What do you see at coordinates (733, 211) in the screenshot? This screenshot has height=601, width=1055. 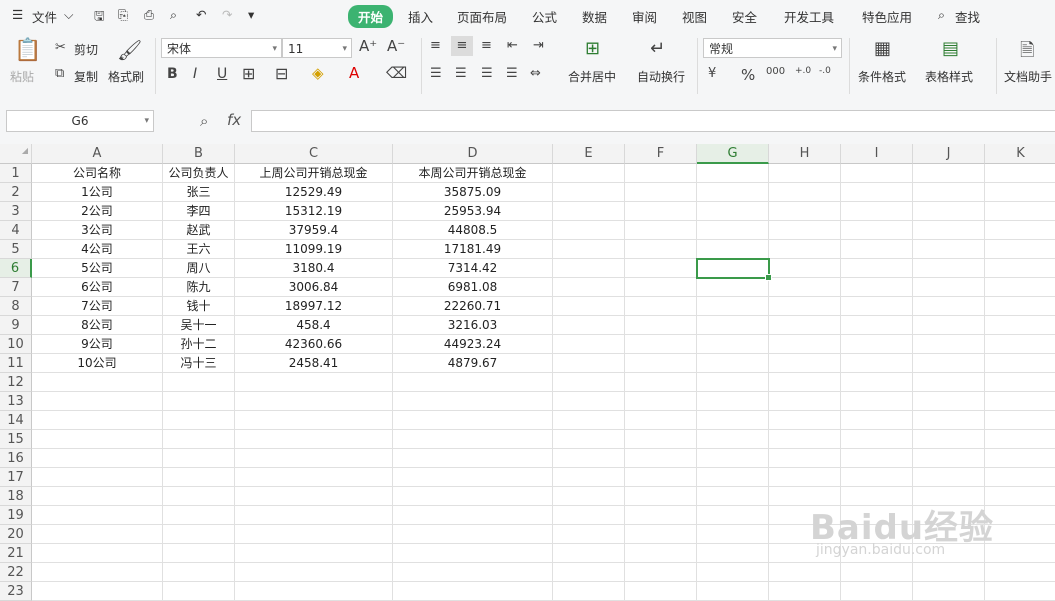 I see `cell-g3` at bounding box center [733, 211].